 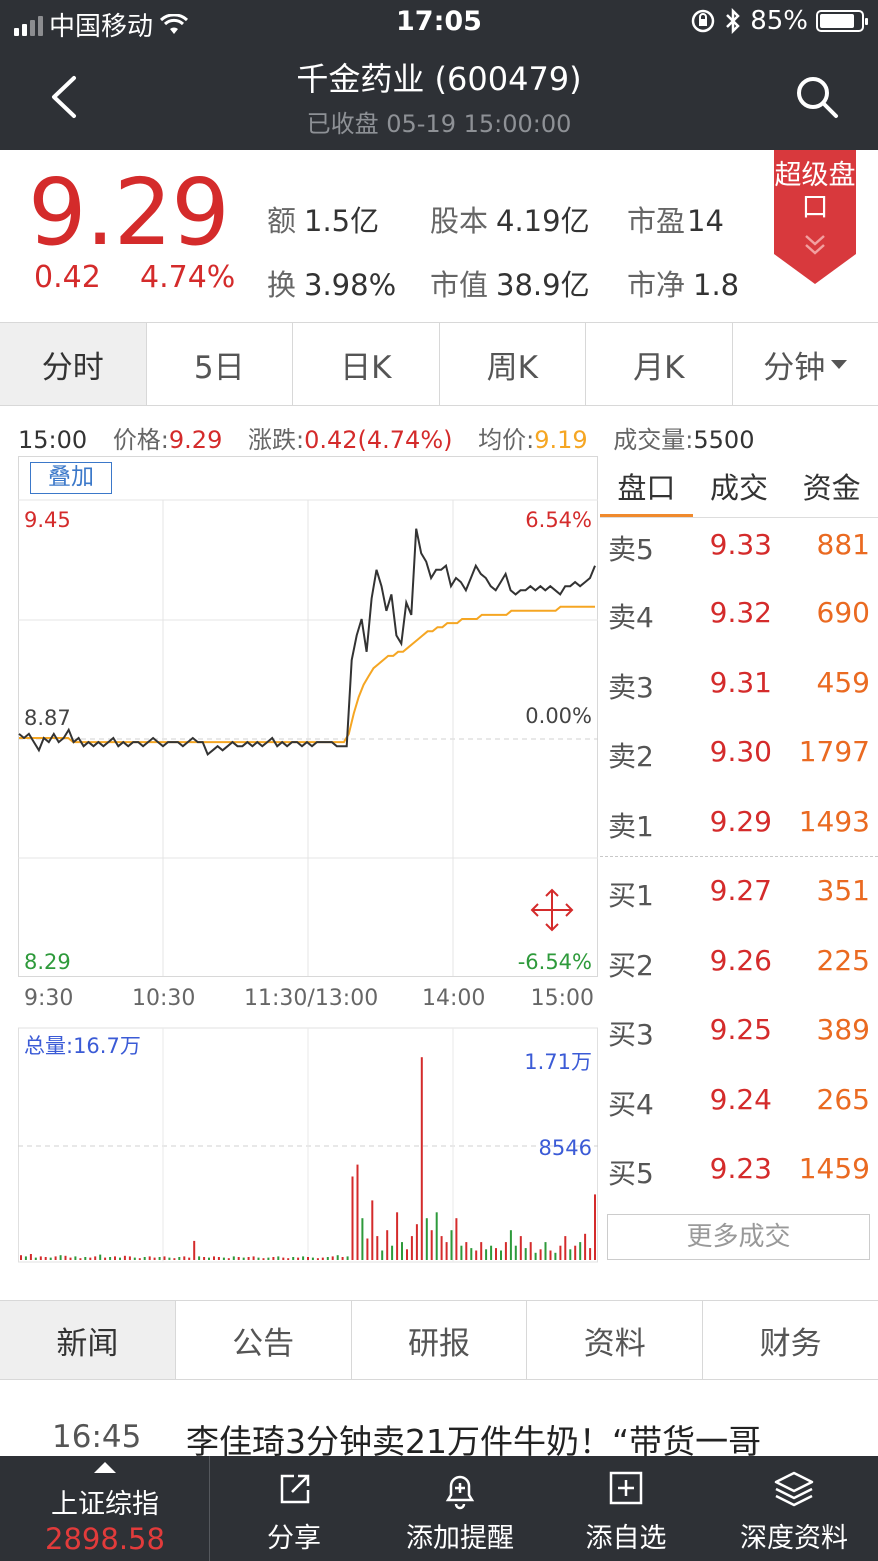 What do you see at coordinates (626, 1508) in the screenshot?
I see `add-watchlist-button: 添自选` at bounding box center [626, 1508].